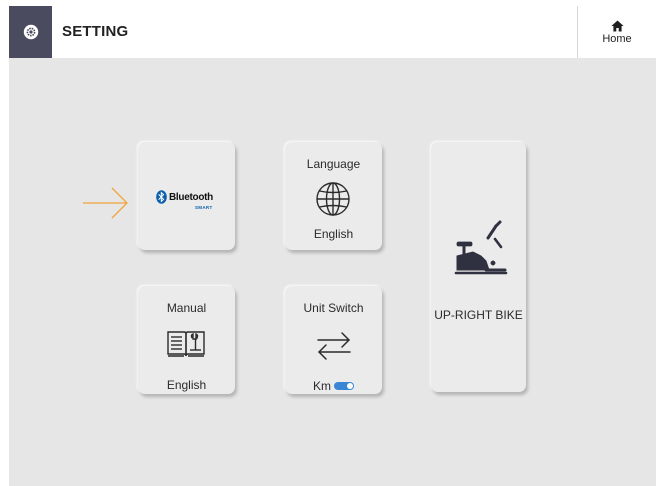  I want to click on manual-title: Manual, so click(186, 308).